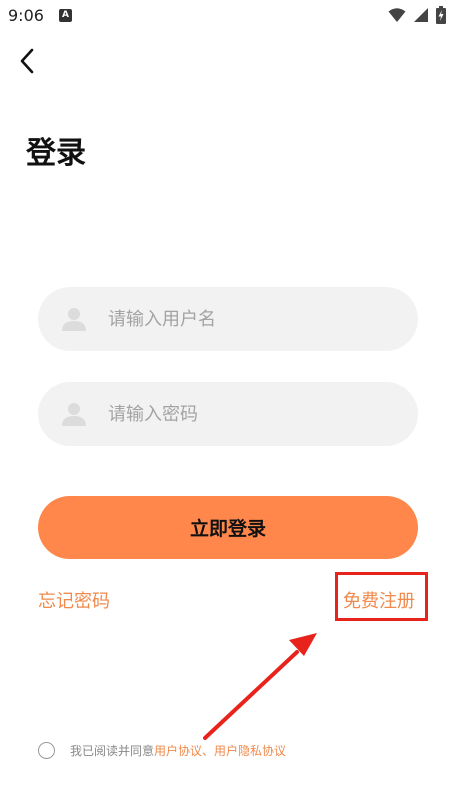 The width and height of the screenshot is (456, 812). I want to click on register-link: 免费注册, so click(379, 600).